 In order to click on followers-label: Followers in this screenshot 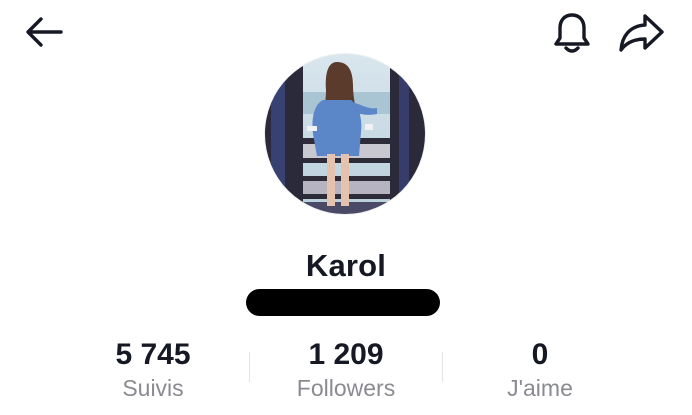, I will do `click(346, 388)`.